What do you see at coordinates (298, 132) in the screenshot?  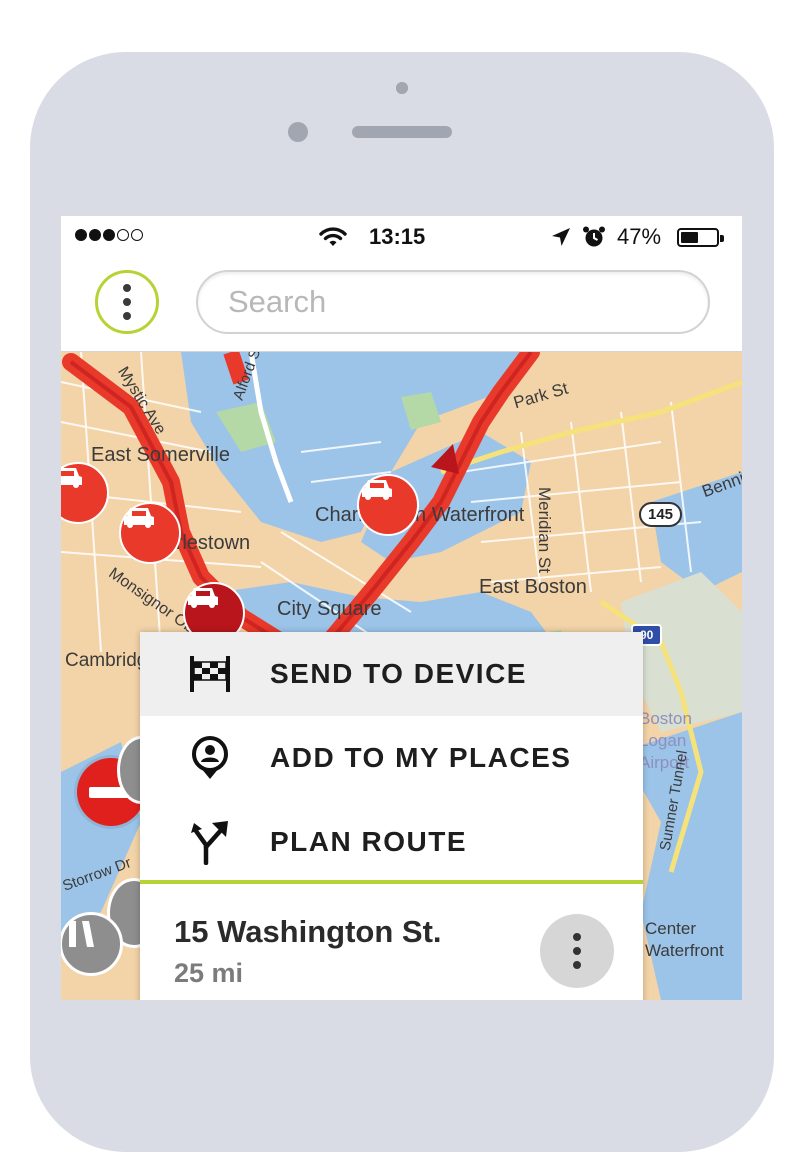 I see `front-camera` at bounding box center [298, 132].